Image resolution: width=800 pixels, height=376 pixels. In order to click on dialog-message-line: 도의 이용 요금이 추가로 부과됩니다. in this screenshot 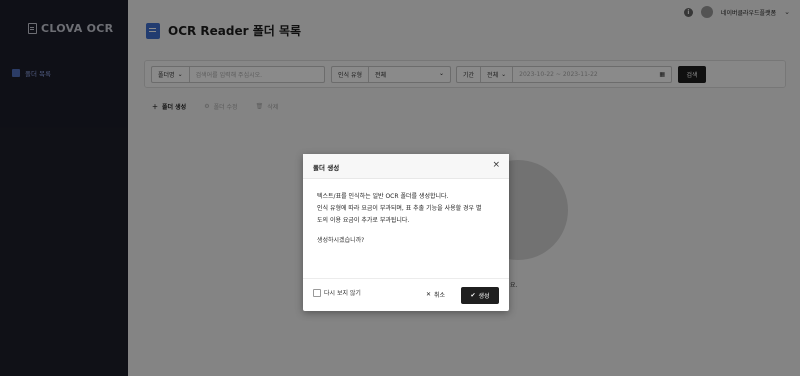, I will do `click(363, 220)`.